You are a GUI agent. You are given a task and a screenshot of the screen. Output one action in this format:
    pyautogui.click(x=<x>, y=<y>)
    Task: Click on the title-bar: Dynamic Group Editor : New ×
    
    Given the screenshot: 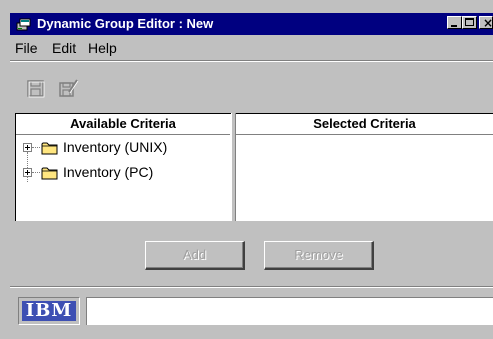 What is the action you would take?
    pyautogui.click(x=251, y=24)
    